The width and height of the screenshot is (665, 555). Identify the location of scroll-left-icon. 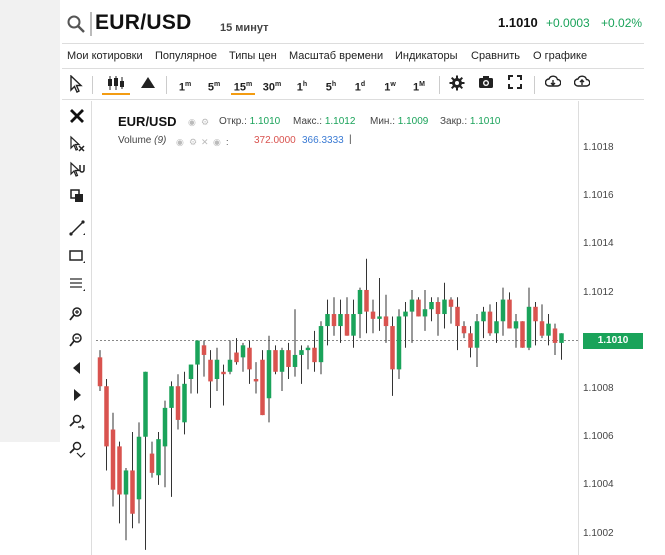
(77, 368).